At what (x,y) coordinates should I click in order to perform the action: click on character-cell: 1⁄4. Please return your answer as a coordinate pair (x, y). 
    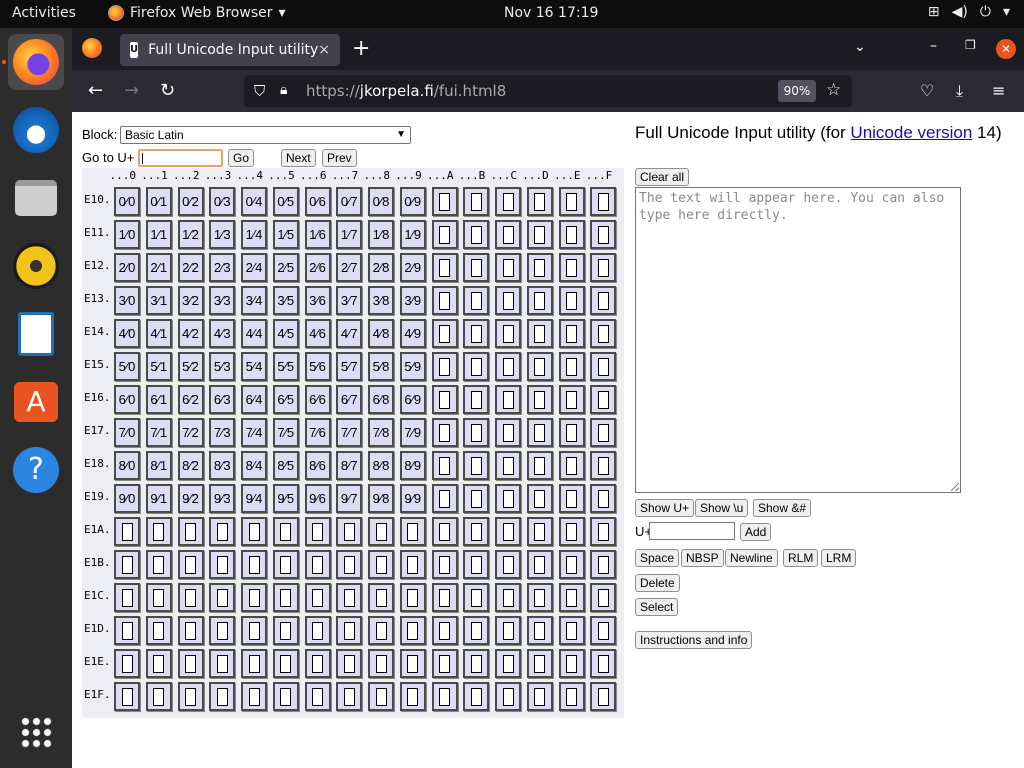
    Looking at the image, I should click on (254, 234).